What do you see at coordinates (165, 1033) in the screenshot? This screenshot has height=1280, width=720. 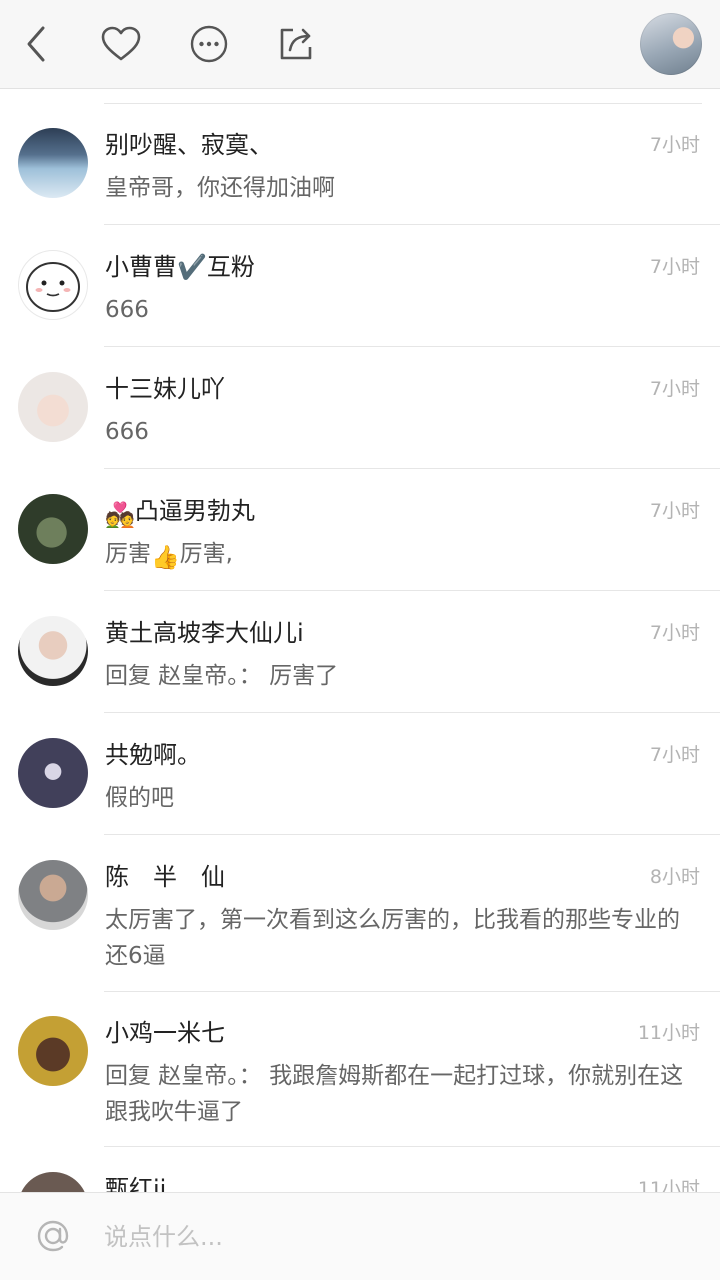 I see `comment-author: 小鸡一米七` at bounding box center [165, 1033].